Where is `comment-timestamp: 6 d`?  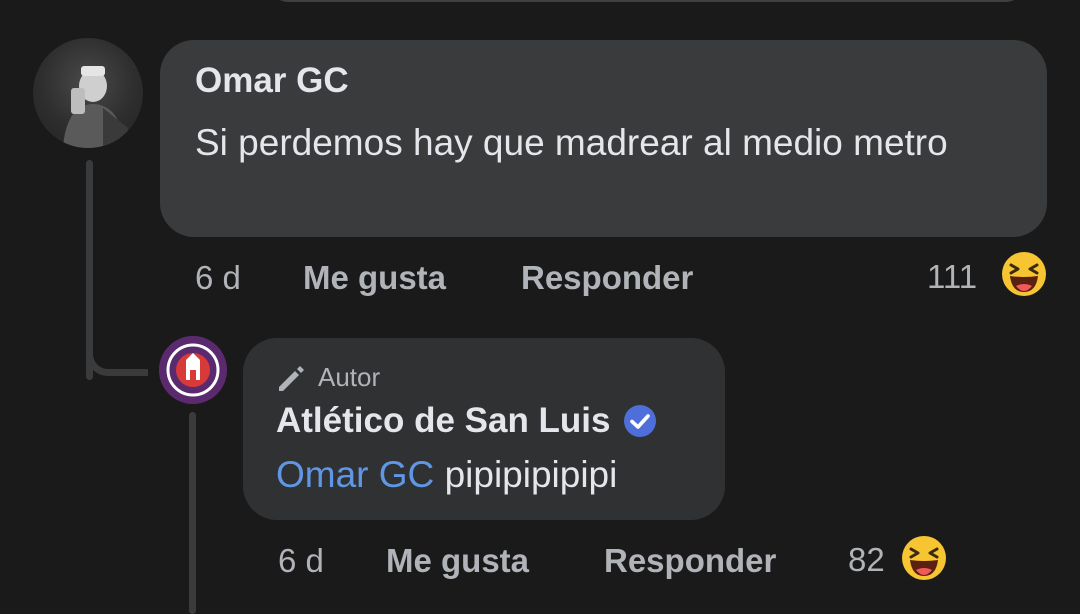
comment-timestamp: 6 d is located at coordinates (218, 278).